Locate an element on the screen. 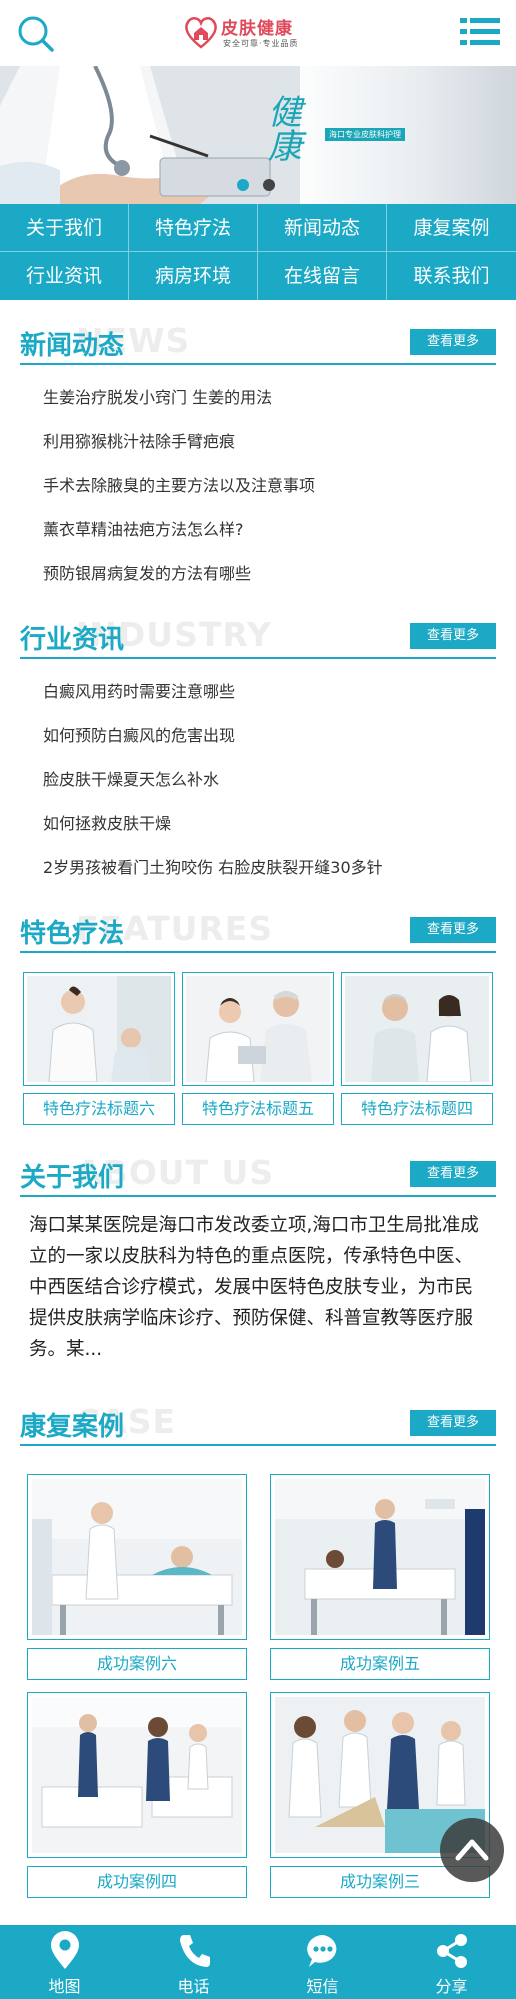 Image resolution: width=516 pixels, height=1999 pixels. nav-item-about: 关于我们 is located at coordinates (64, 228).